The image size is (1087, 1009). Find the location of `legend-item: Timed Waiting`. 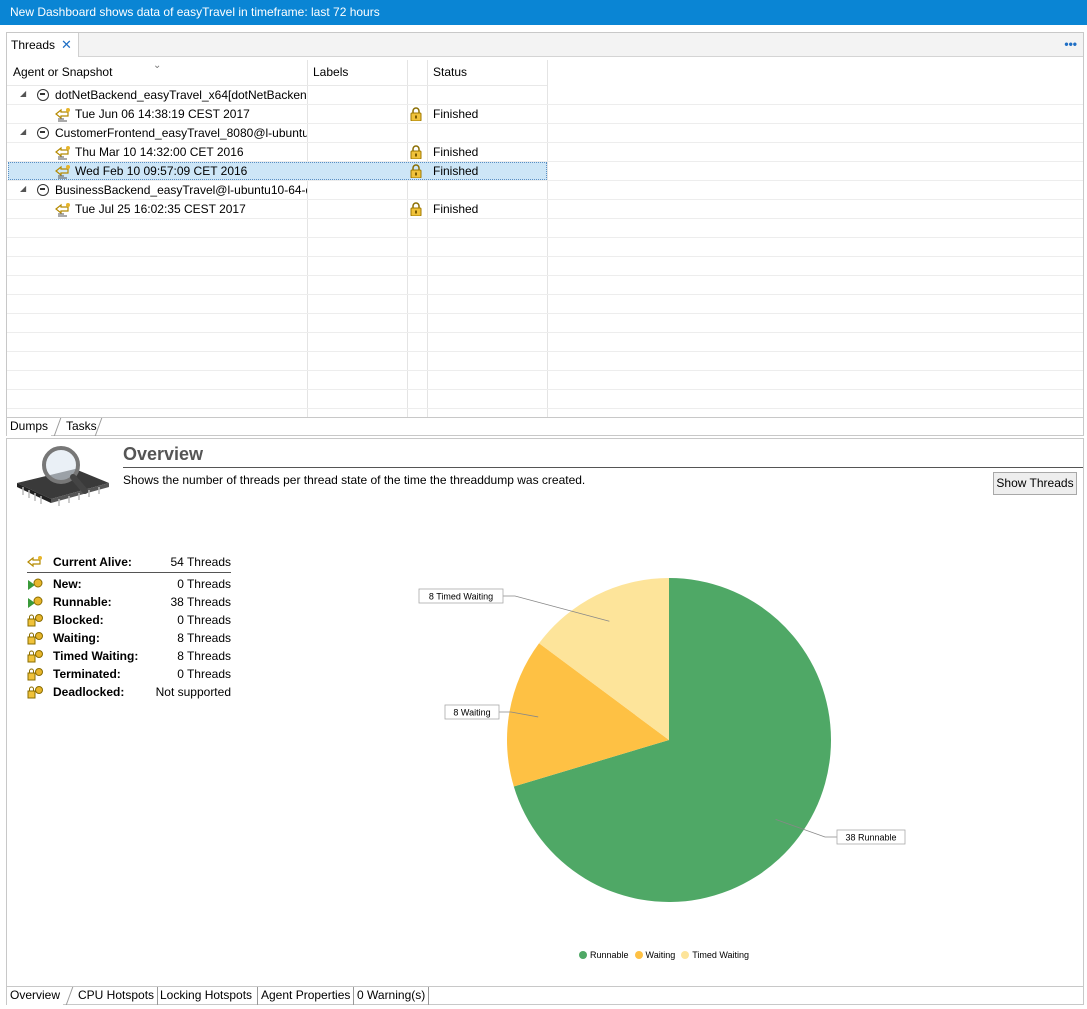

legend-item: Timed Waiting is located at coordinates (715, 955).